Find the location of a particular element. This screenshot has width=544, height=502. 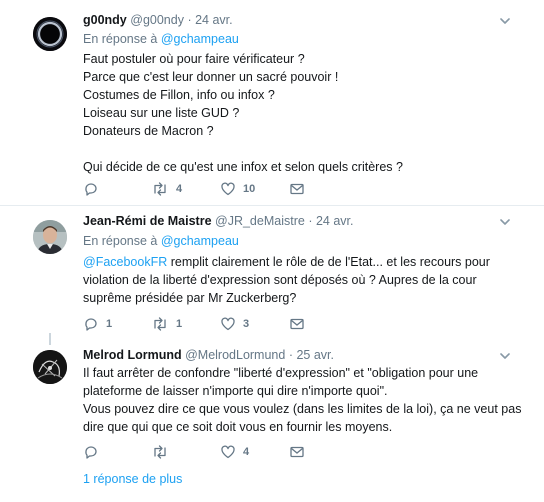

tweet-line is located at coordinates (303, 149).